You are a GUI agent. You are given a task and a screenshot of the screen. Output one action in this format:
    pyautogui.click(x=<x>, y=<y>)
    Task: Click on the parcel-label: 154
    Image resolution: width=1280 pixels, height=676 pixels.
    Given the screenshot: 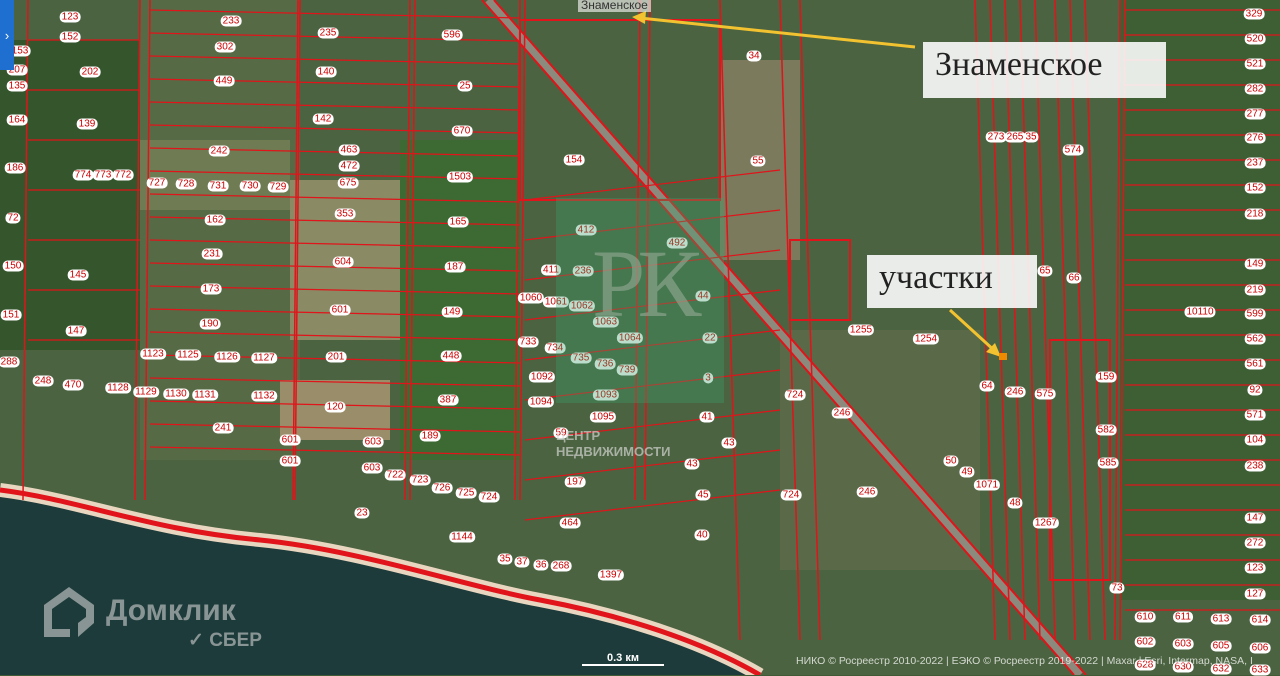 What is the action you would take?
    pyautogui.click(x=574, y=160)
    